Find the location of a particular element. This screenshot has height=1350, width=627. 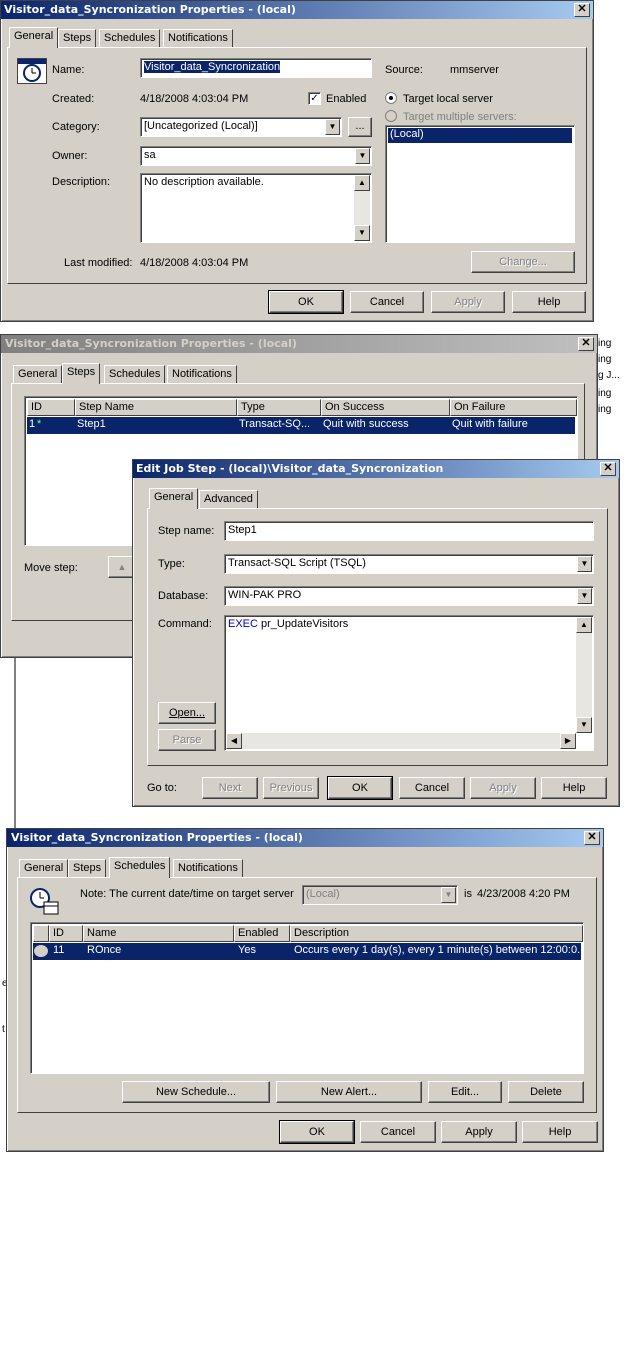

name-value: Visitor_data_Syncronization is located at coordinates (212, 67).